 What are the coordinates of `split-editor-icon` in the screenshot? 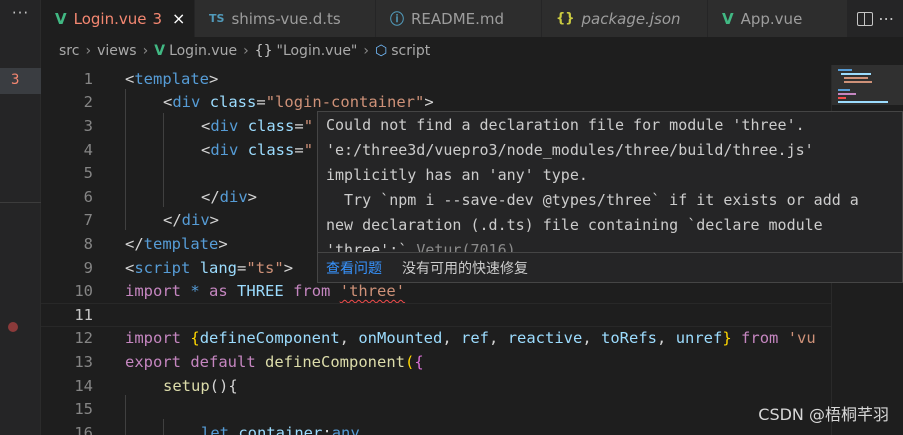 It's located at (864, 18).